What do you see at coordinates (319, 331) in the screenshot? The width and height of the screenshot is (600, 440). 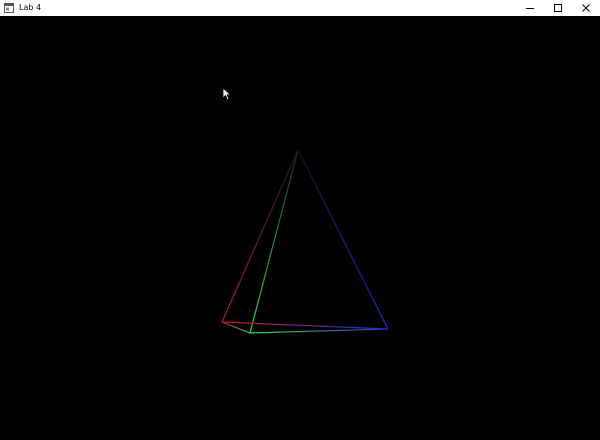 I see `pyramid-edge-base-front-right` at bounding box center [319, 331].